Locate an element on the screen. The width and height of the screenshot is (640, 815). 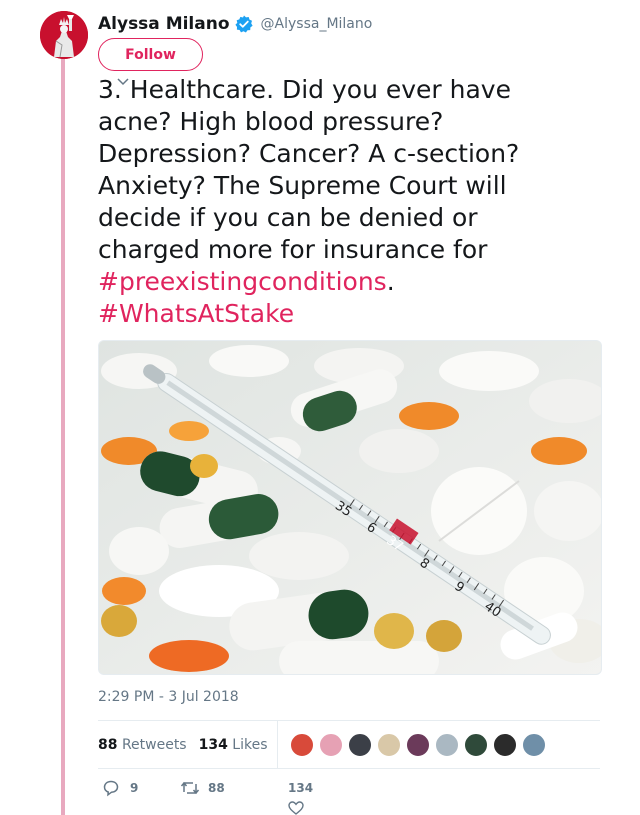
reply-count: 9 is located at coordinates (134, 788).